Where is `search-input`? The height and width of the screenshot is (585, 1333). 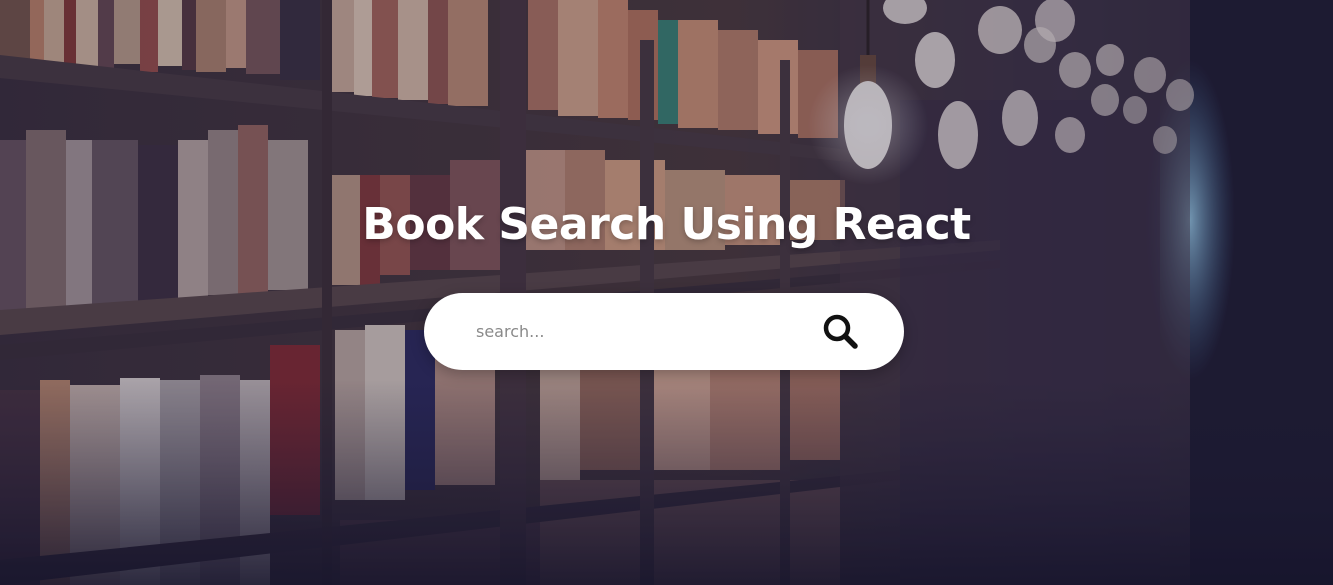
search-input is located at coordinates (636, 331).